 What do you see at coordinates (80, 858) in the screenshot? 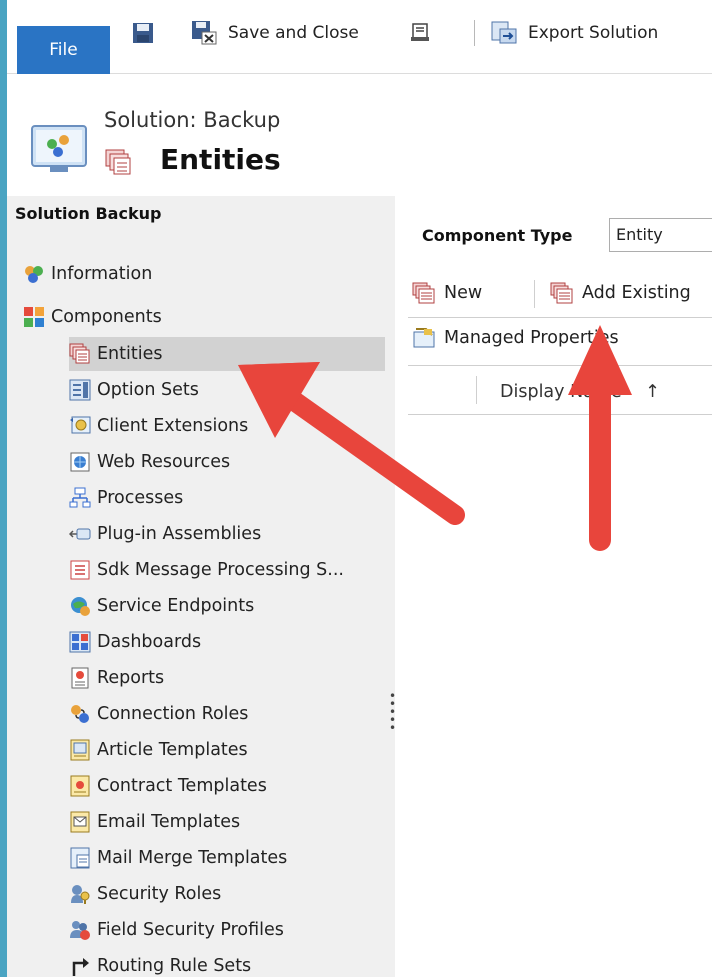
I see `mail-merge-icon` at bounding box center [80, 858].